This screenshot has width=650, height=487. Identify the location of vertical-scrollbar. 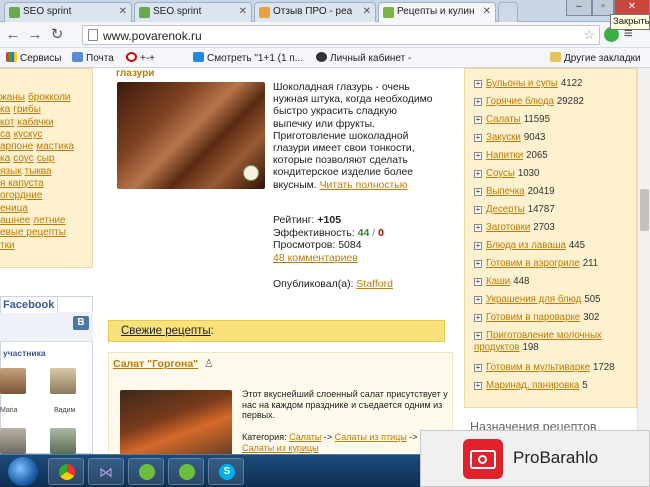
(643, 261).